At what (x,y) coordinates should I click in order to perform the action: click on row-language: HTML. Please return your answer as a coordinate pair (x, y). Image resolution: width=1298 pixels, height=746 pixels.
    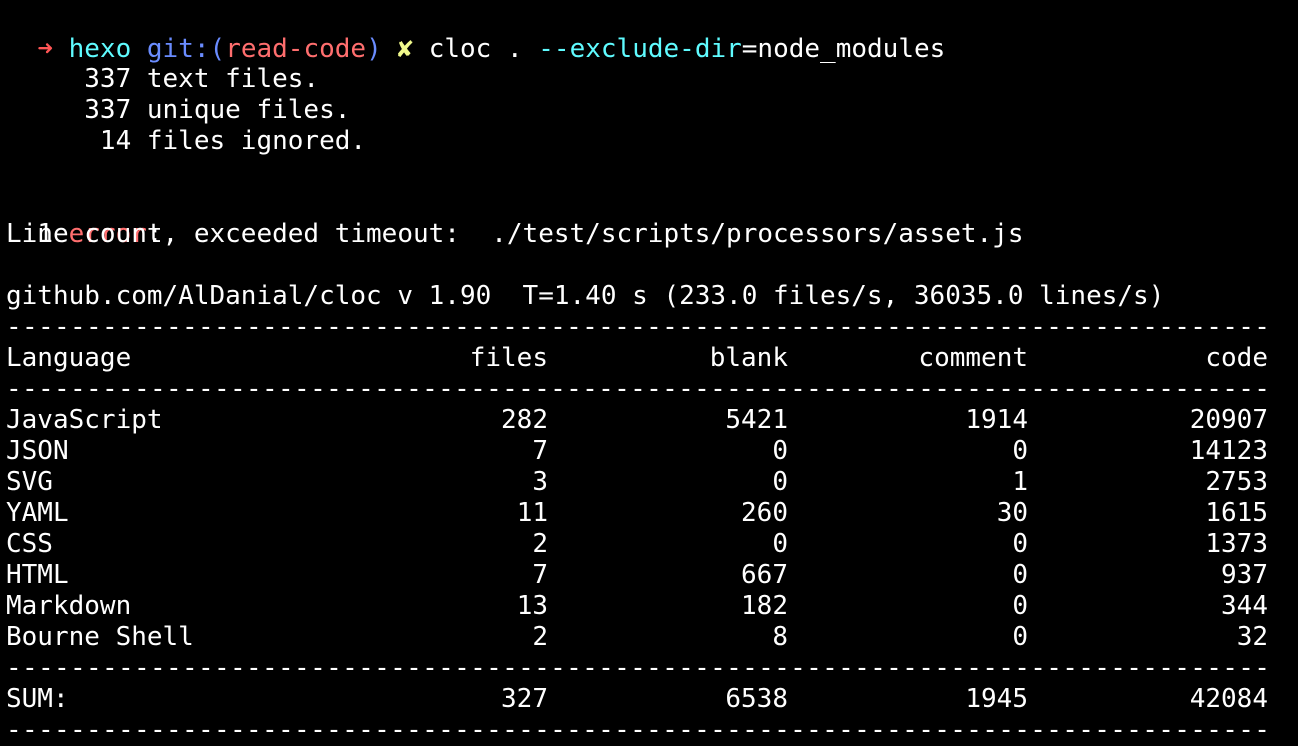
    Looking at the image, I should click on (37, 575).